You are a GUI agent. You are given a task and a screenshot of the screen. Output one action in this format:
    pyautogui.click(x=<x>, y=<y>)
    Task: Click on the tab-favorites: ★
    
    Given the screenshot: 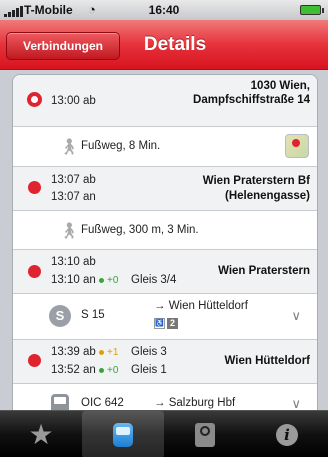 What is the action you would take?
    pyautogui.click(x=41, y=434)
    